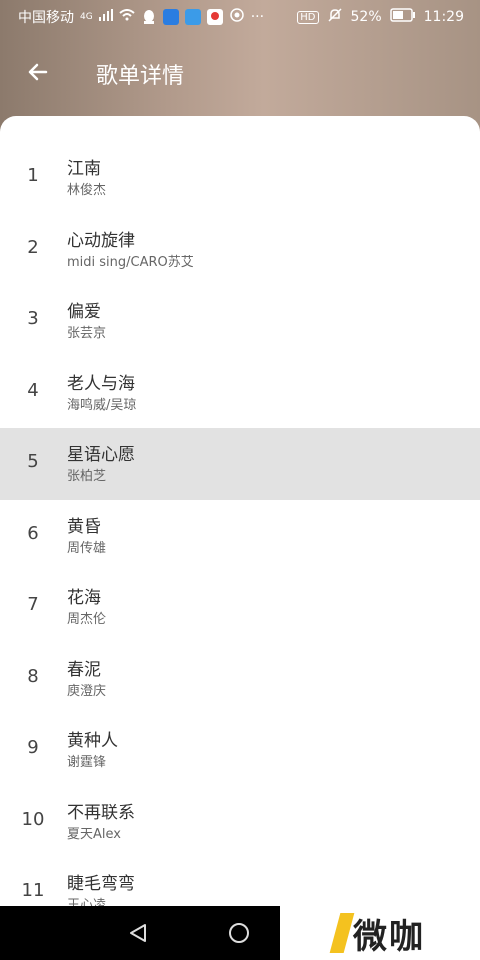  I want to click on song-index: 8, so click(33, 676).